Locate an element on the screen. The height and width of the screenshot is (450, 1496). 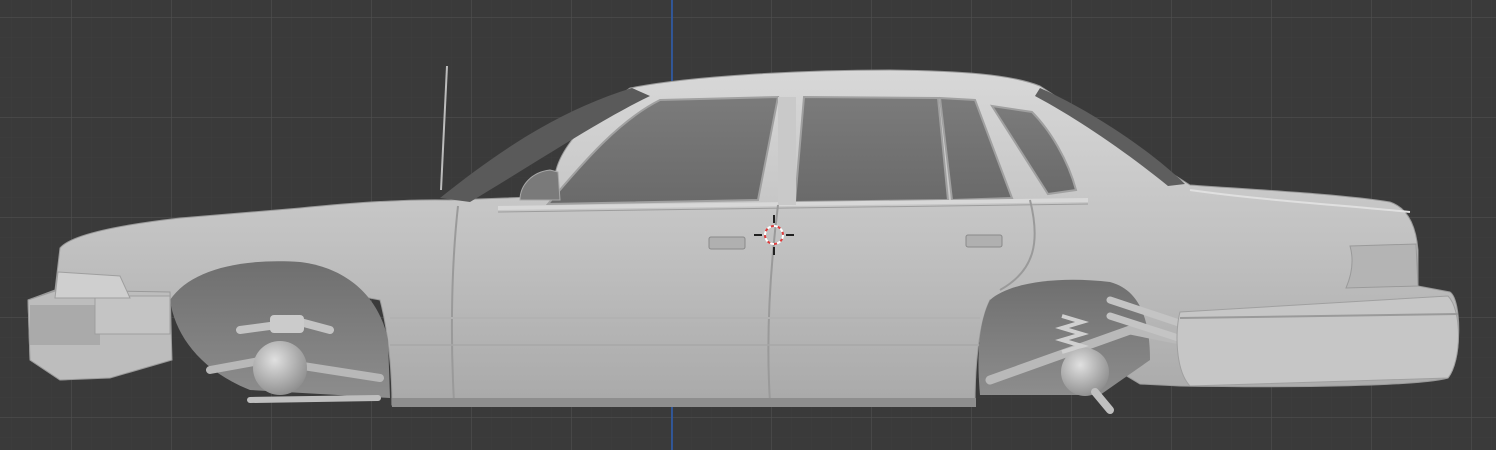
rear-hub-stub is located at coordinates (1102, 401).